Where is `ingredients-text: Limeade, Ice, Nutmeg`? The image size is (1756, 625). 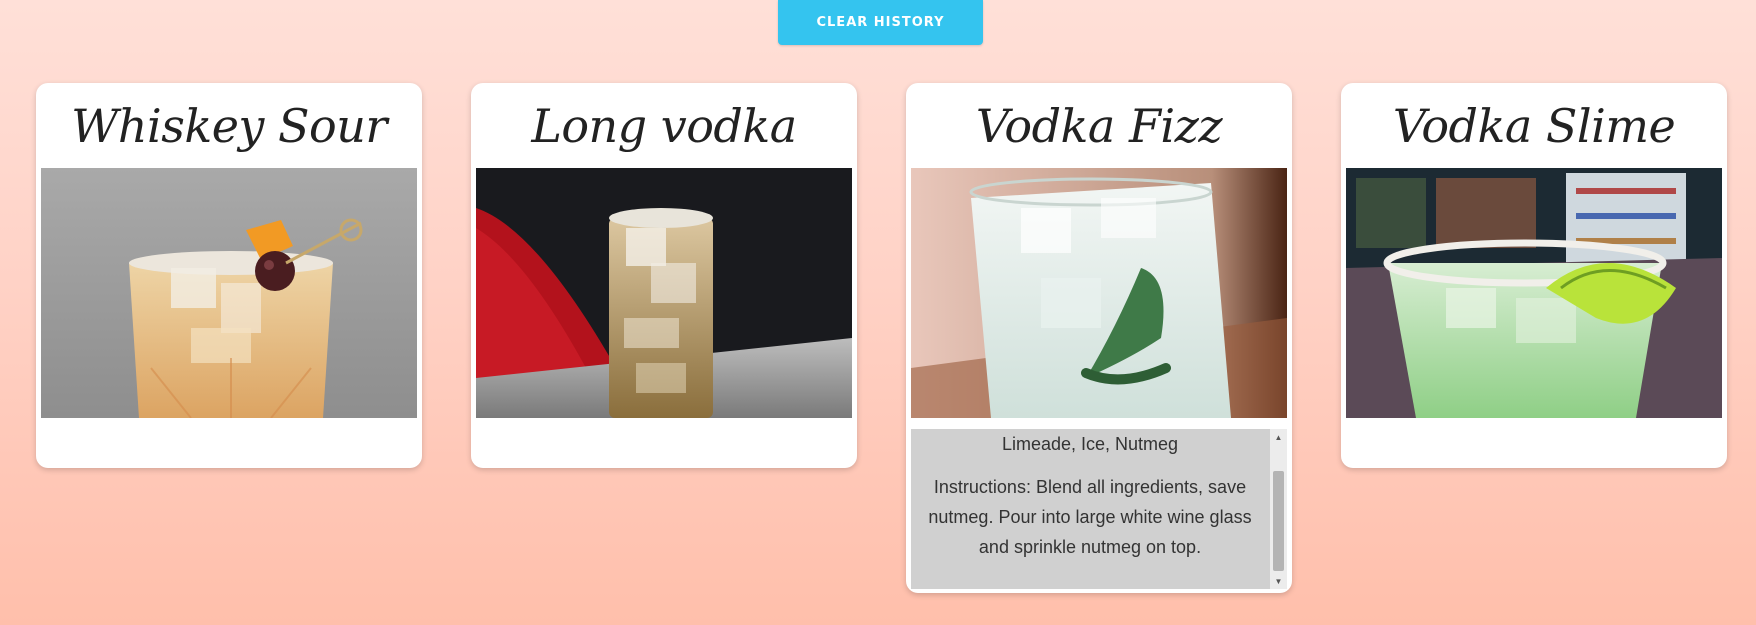
ingredients-text: Limeade, Ice, Nutmeg is located at coordinates (1090, 444).